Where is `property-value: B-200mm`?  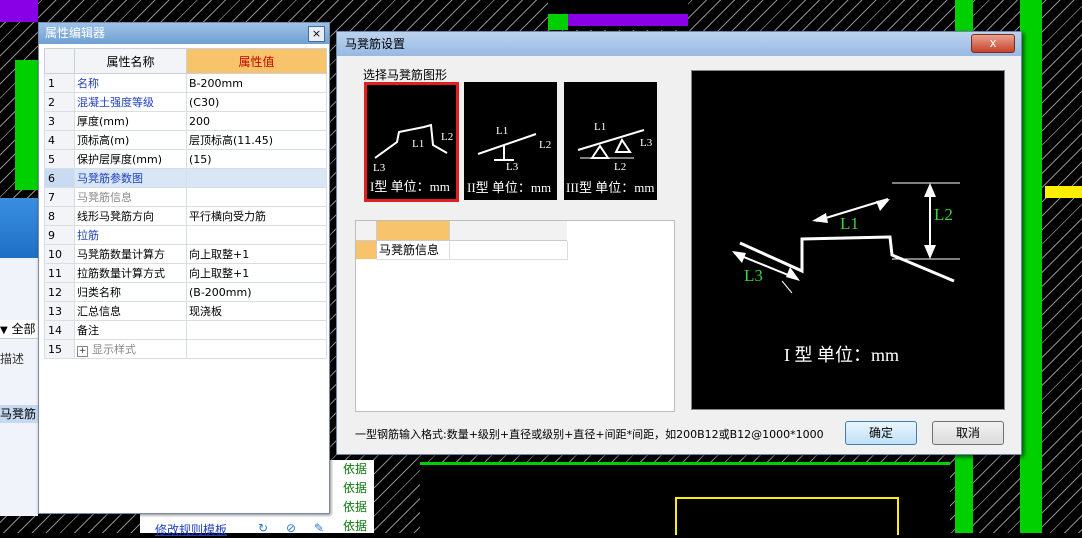 property-value: B-200mm is located at coordinates (256, 83).